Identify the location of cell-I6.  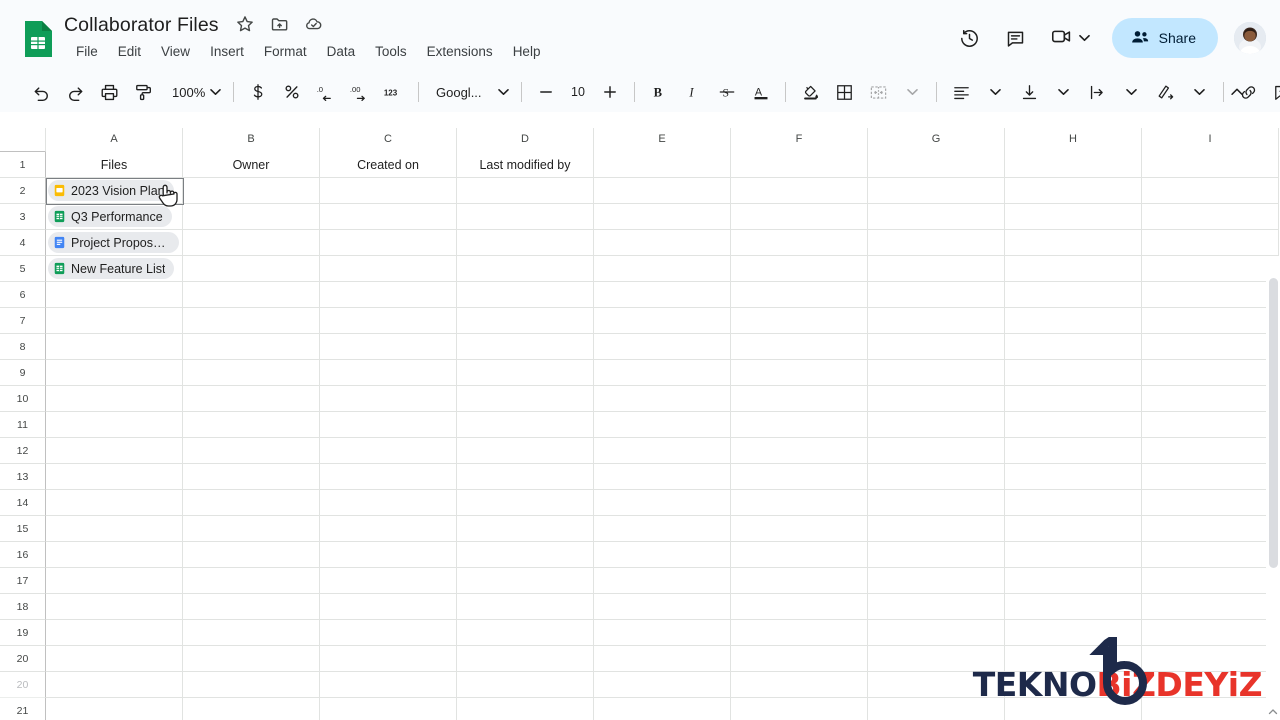
(1210, 295).